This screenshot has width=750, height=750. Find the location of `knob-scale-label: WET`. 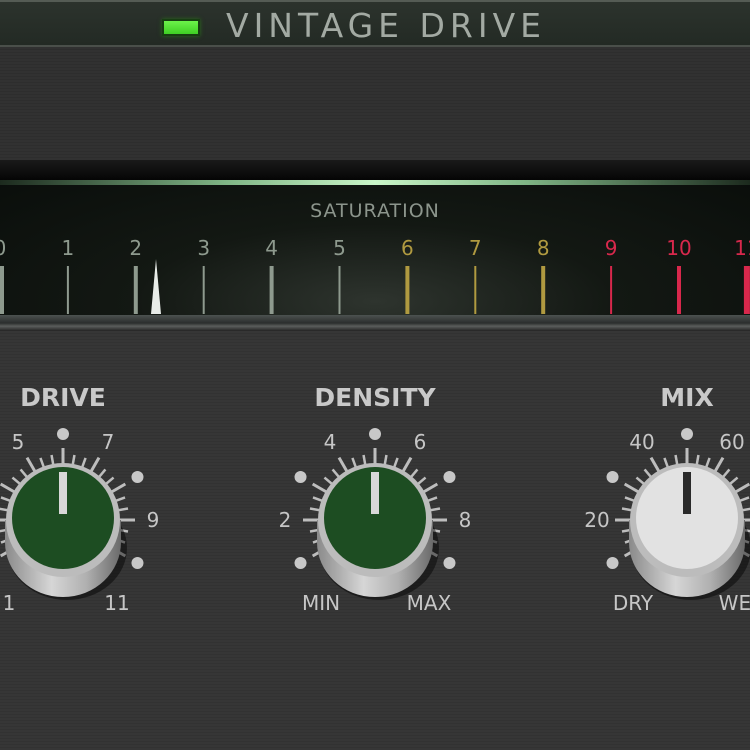

knob-scale-label: WET is located at coordinates (734, 603).